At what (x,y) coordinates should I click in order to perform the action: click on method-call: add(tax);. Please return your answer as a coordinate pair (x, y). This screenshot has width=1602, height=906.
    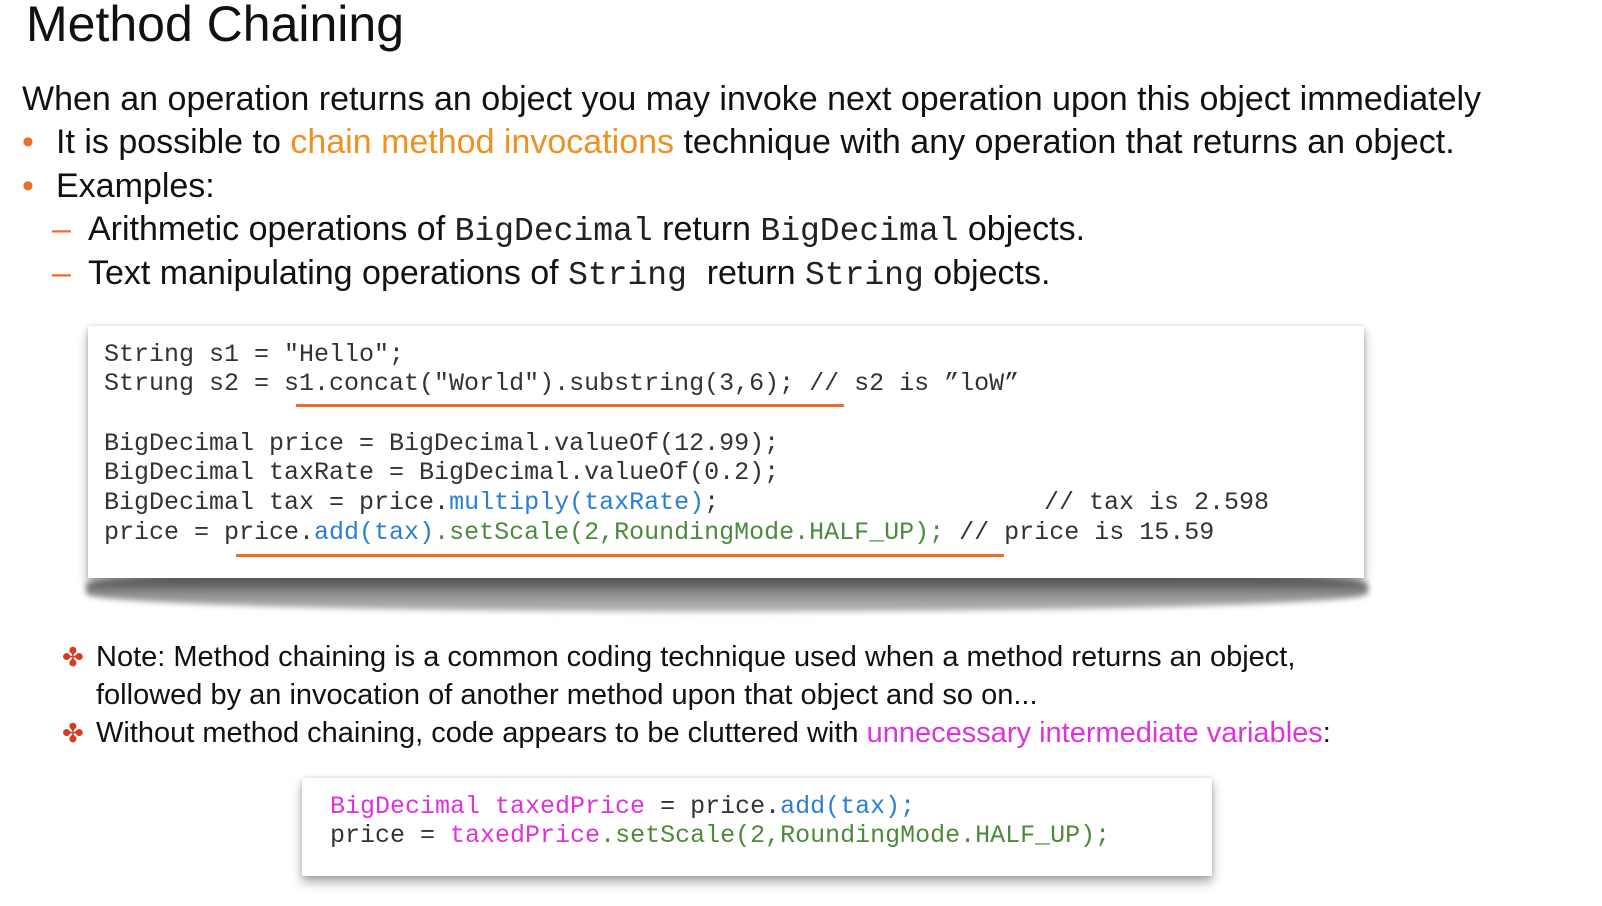
    Looking at the image, I should click on (848, 806).